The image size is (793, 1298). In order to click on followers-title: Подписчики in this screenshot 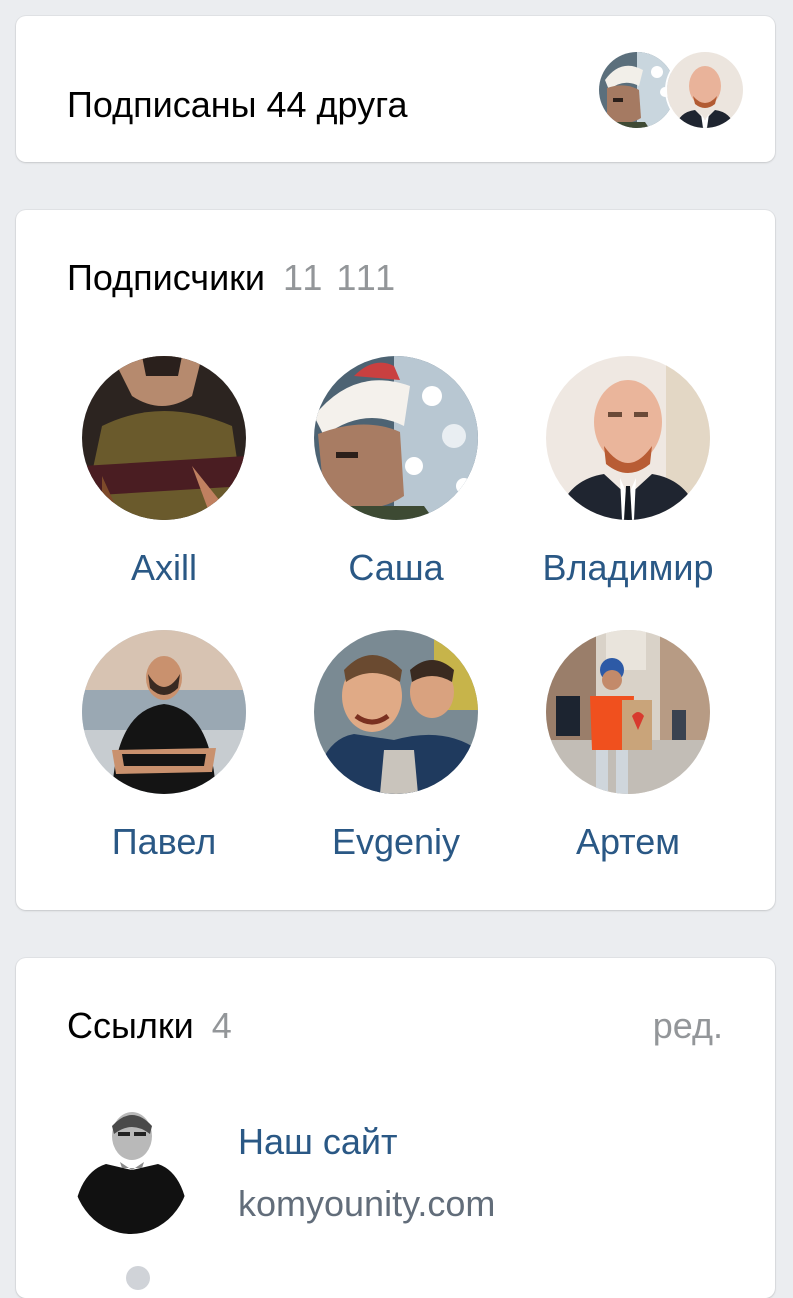, I will do `click(166, 277)`.